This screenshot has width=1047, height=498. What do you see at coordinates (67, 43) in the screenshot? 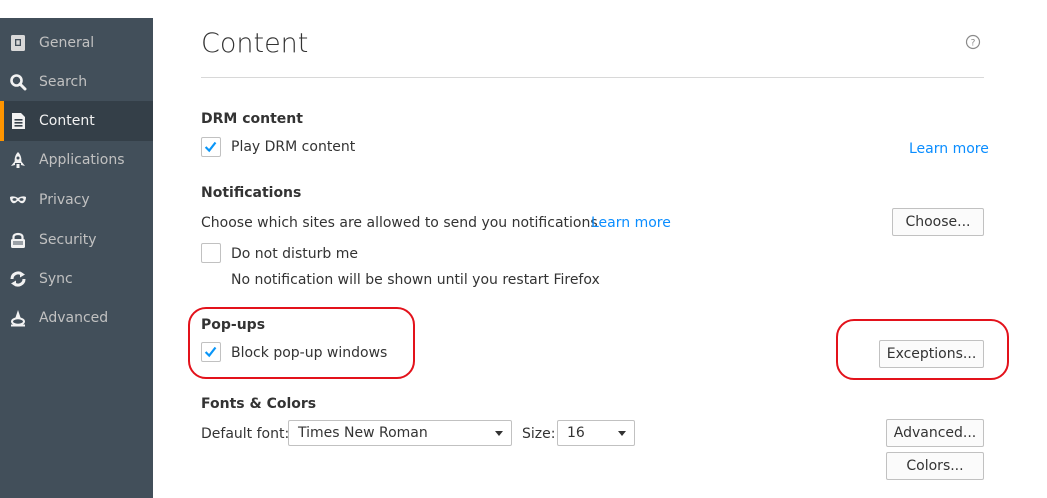
I see `sidebar-item-label: General` at bounding box center [67, 43].